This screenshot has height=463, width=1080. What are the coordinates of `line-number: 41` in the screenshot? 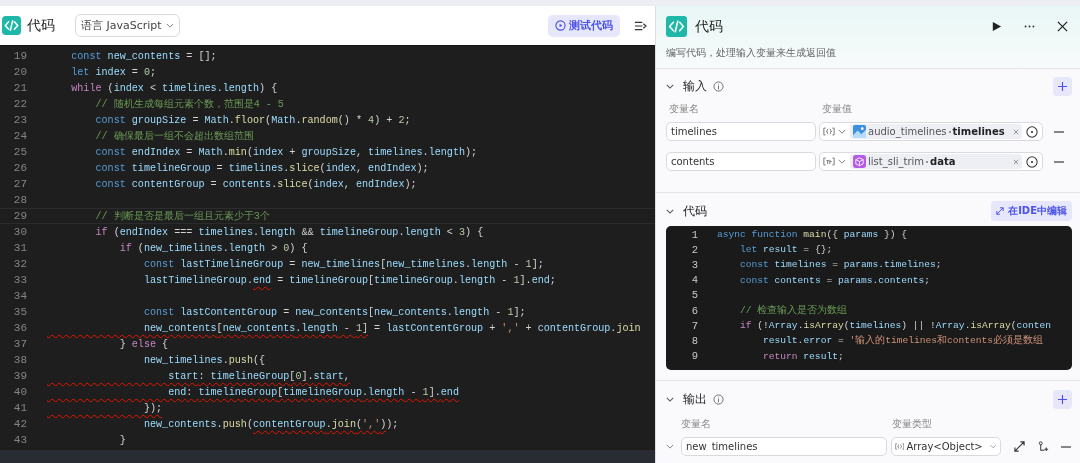 It's located at (19, 408).